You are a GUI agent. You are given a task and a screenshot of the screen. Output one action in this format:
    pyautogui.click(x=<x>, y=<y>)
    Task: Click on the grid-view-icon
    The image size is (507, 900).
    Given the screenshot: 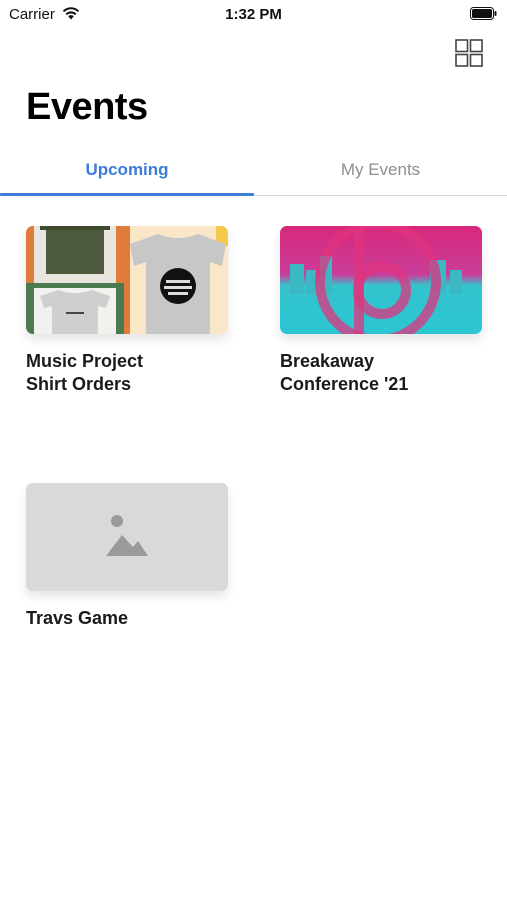 What is the action you would take?
    pyautogui.click(x=469, y=53)
    